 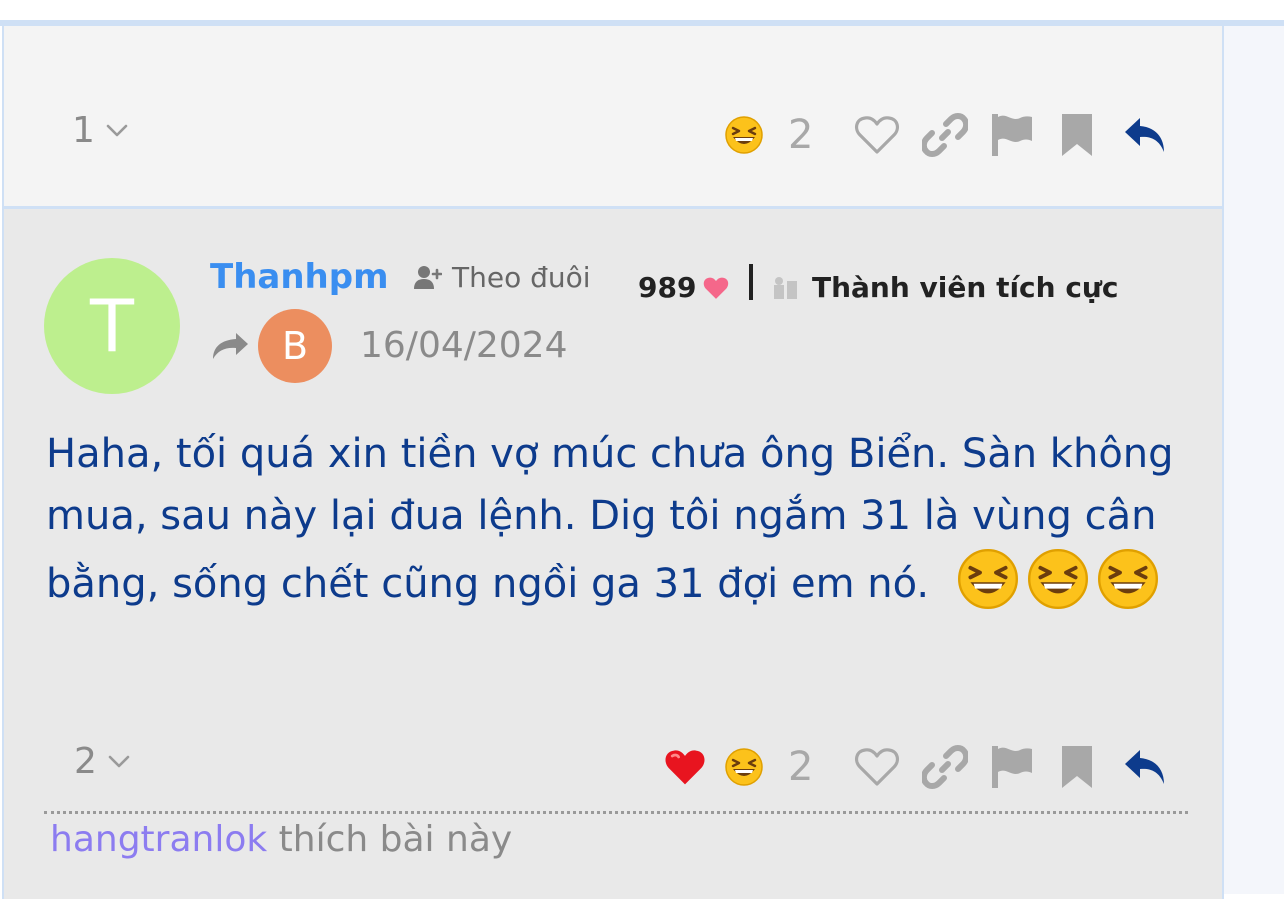 I want to click on post-date: 16/04/2024, so click(x=464, y=345).